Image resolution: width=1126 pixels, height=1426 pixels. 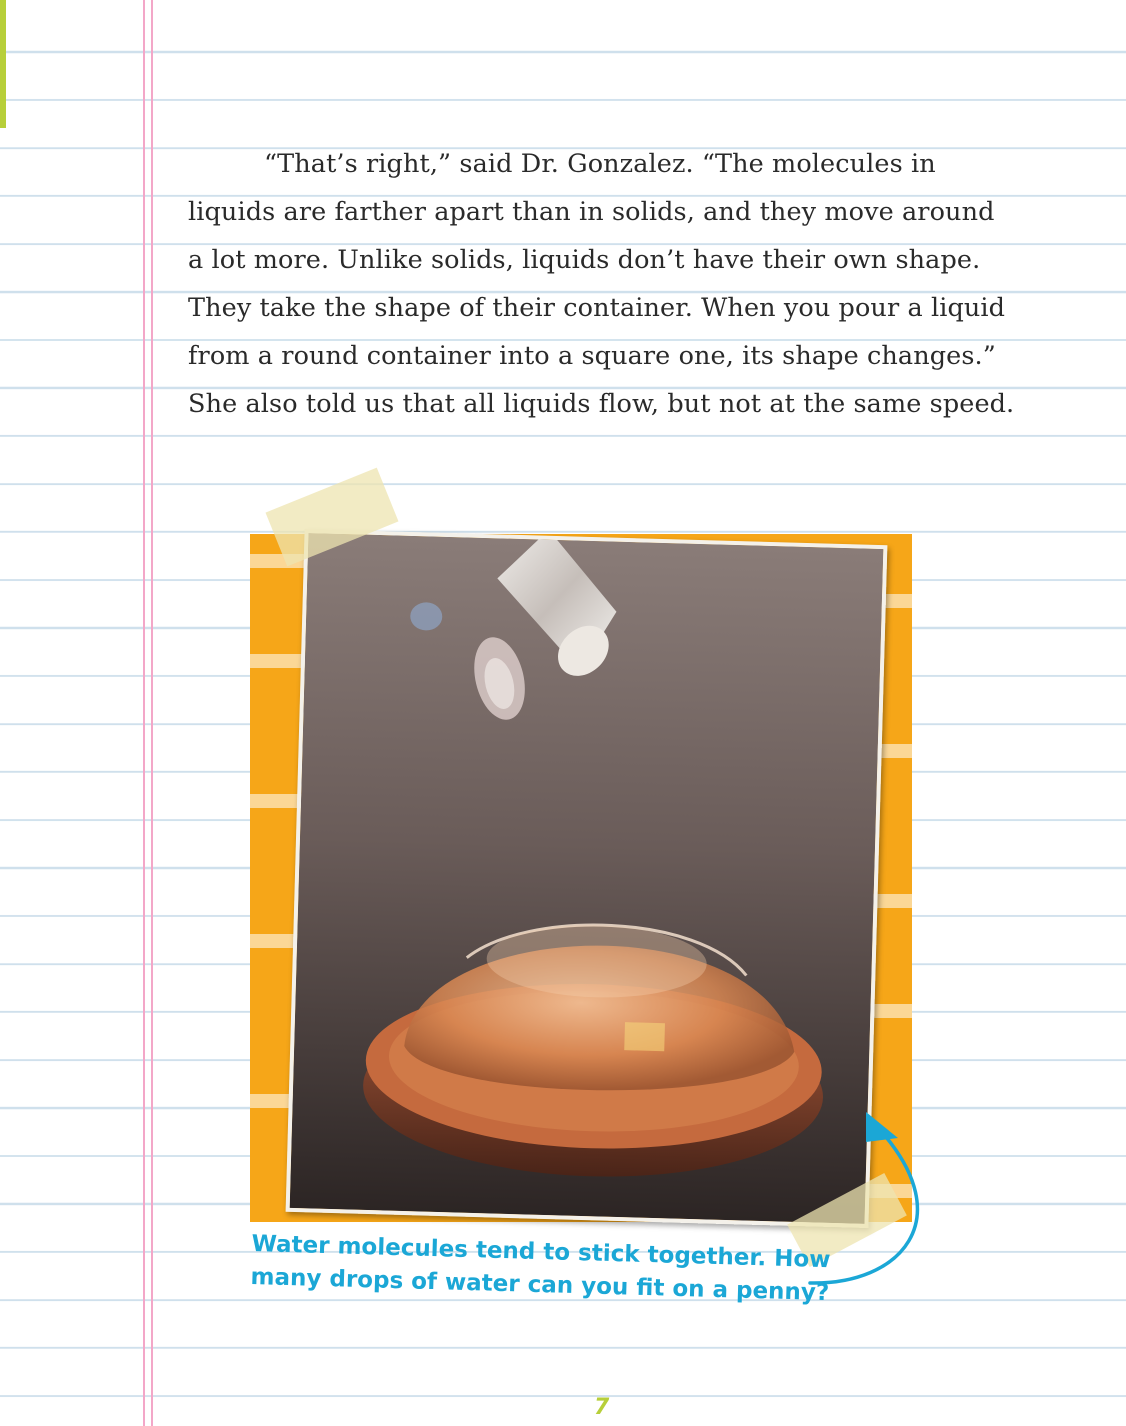 I want to click on page-edge-tab, so click(x=3, y=64).